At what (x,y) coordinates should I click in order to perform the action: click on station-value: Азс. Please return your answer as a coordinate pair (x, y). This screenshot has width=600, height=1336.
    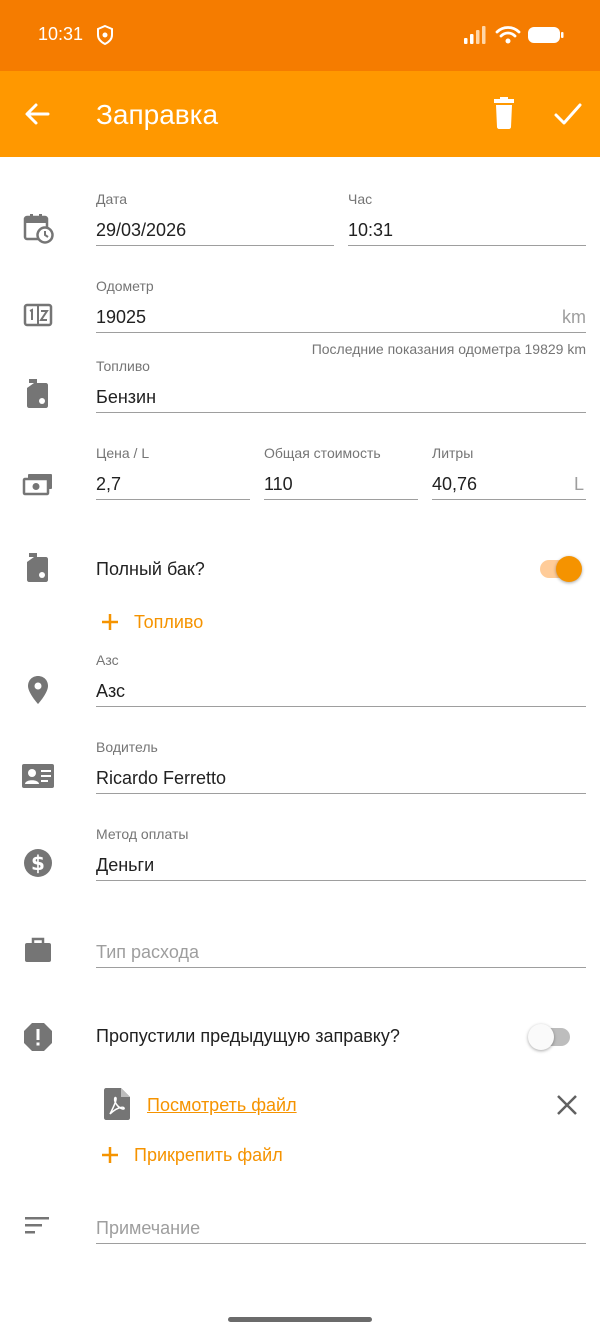
    Looking at the image, I should click on (111, 691).